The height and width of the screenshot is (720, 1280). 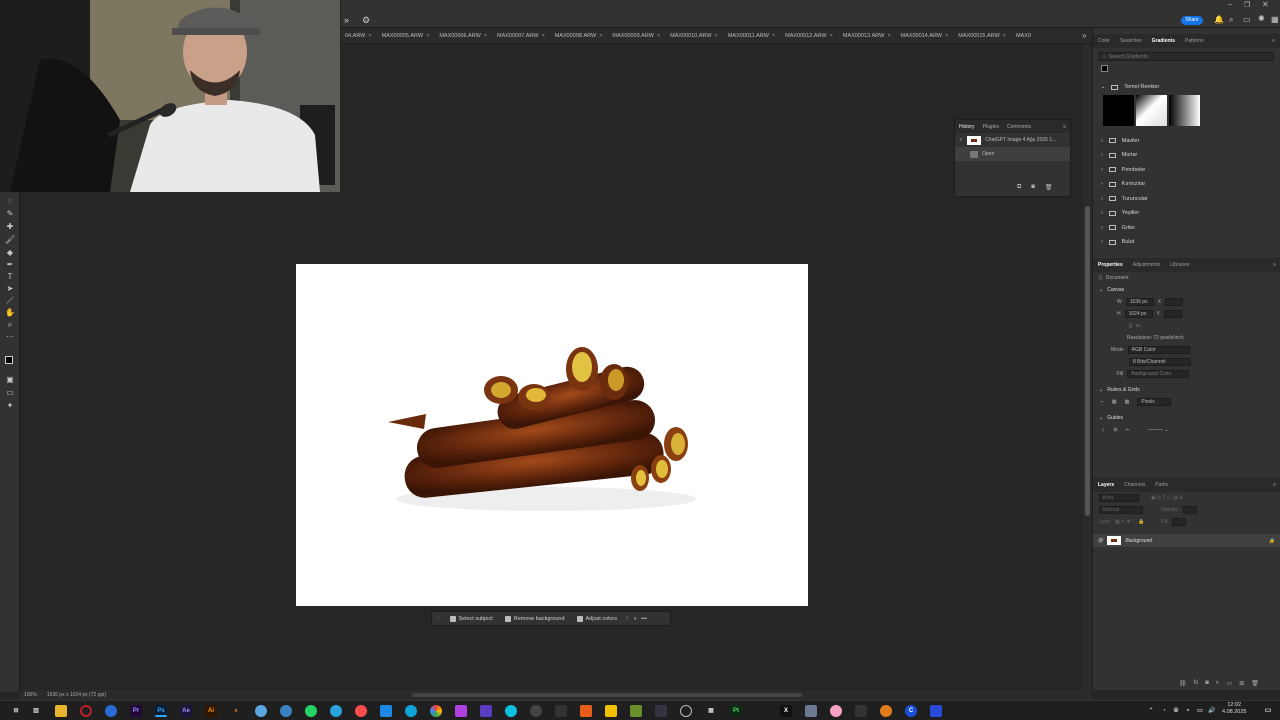 What do you see at coordinates (161, 711) in the screenshot?
I see `photoshop-icon: Ps` at bounding box center [161, 711].